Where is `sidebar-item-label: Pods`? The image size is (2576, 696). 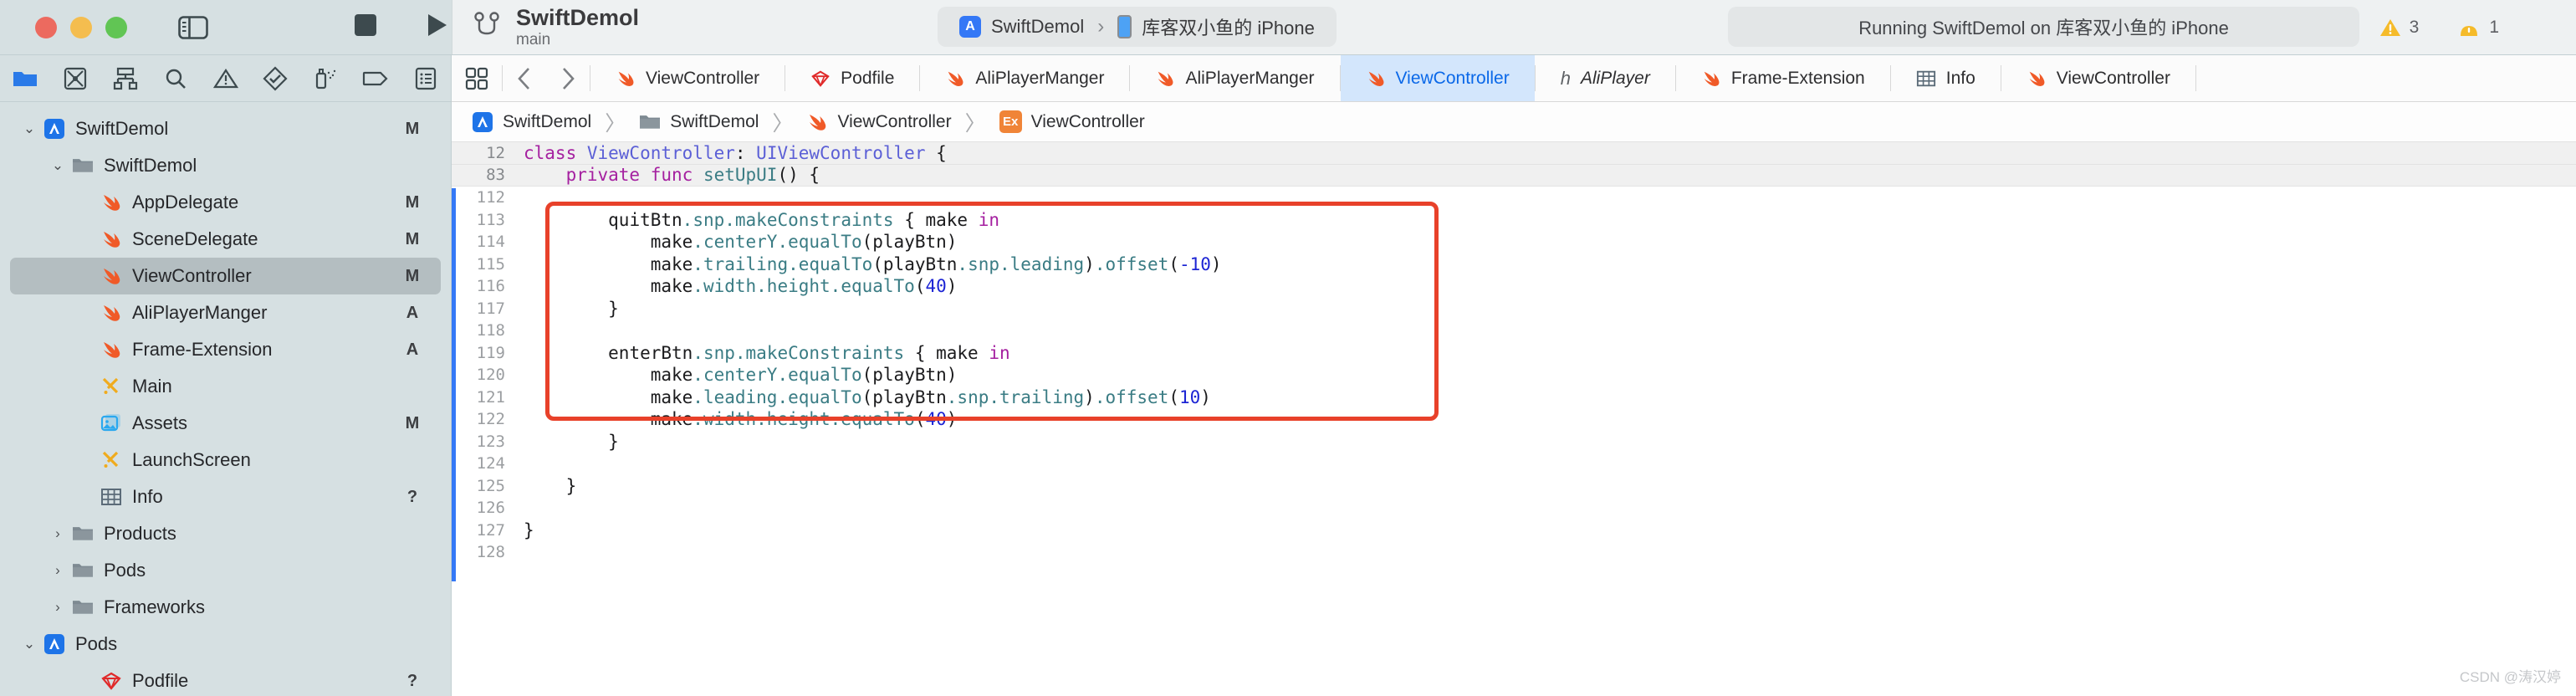 sidebar-item-label: Pods is located at coordinates (96, 644).